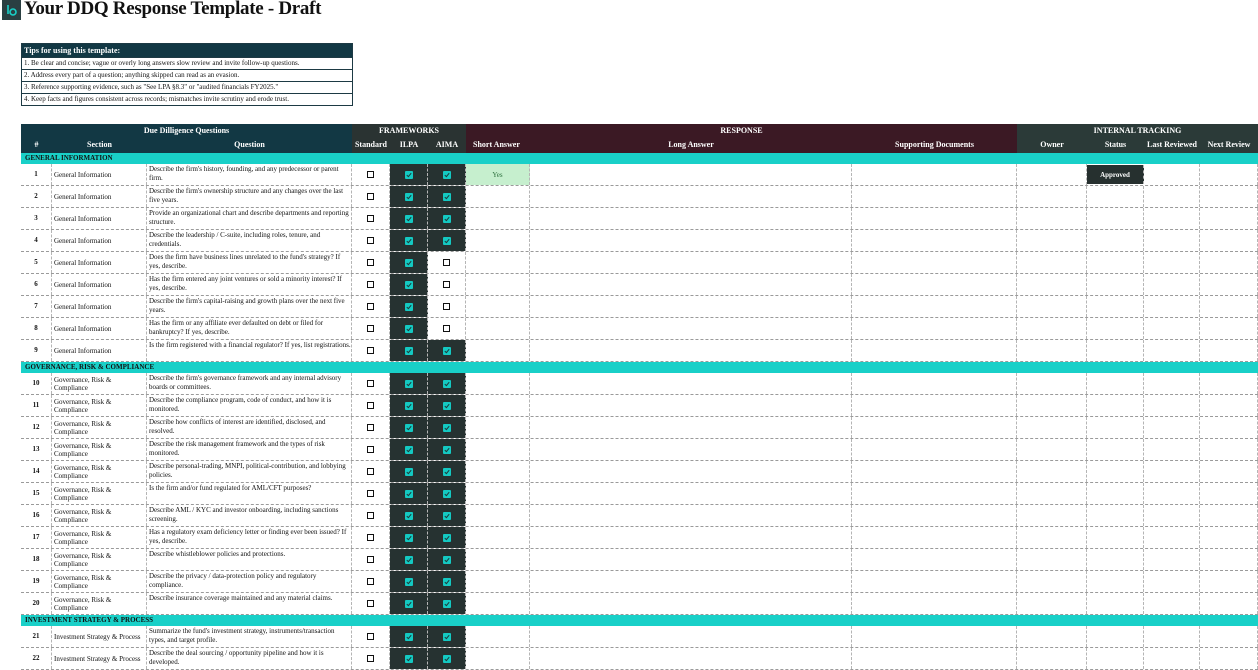 The height and width of the screenshot is (670, 1258). Describe the element at coordinates (371, 145) in the screenshot. I see `col-standard: Standard` at that location.